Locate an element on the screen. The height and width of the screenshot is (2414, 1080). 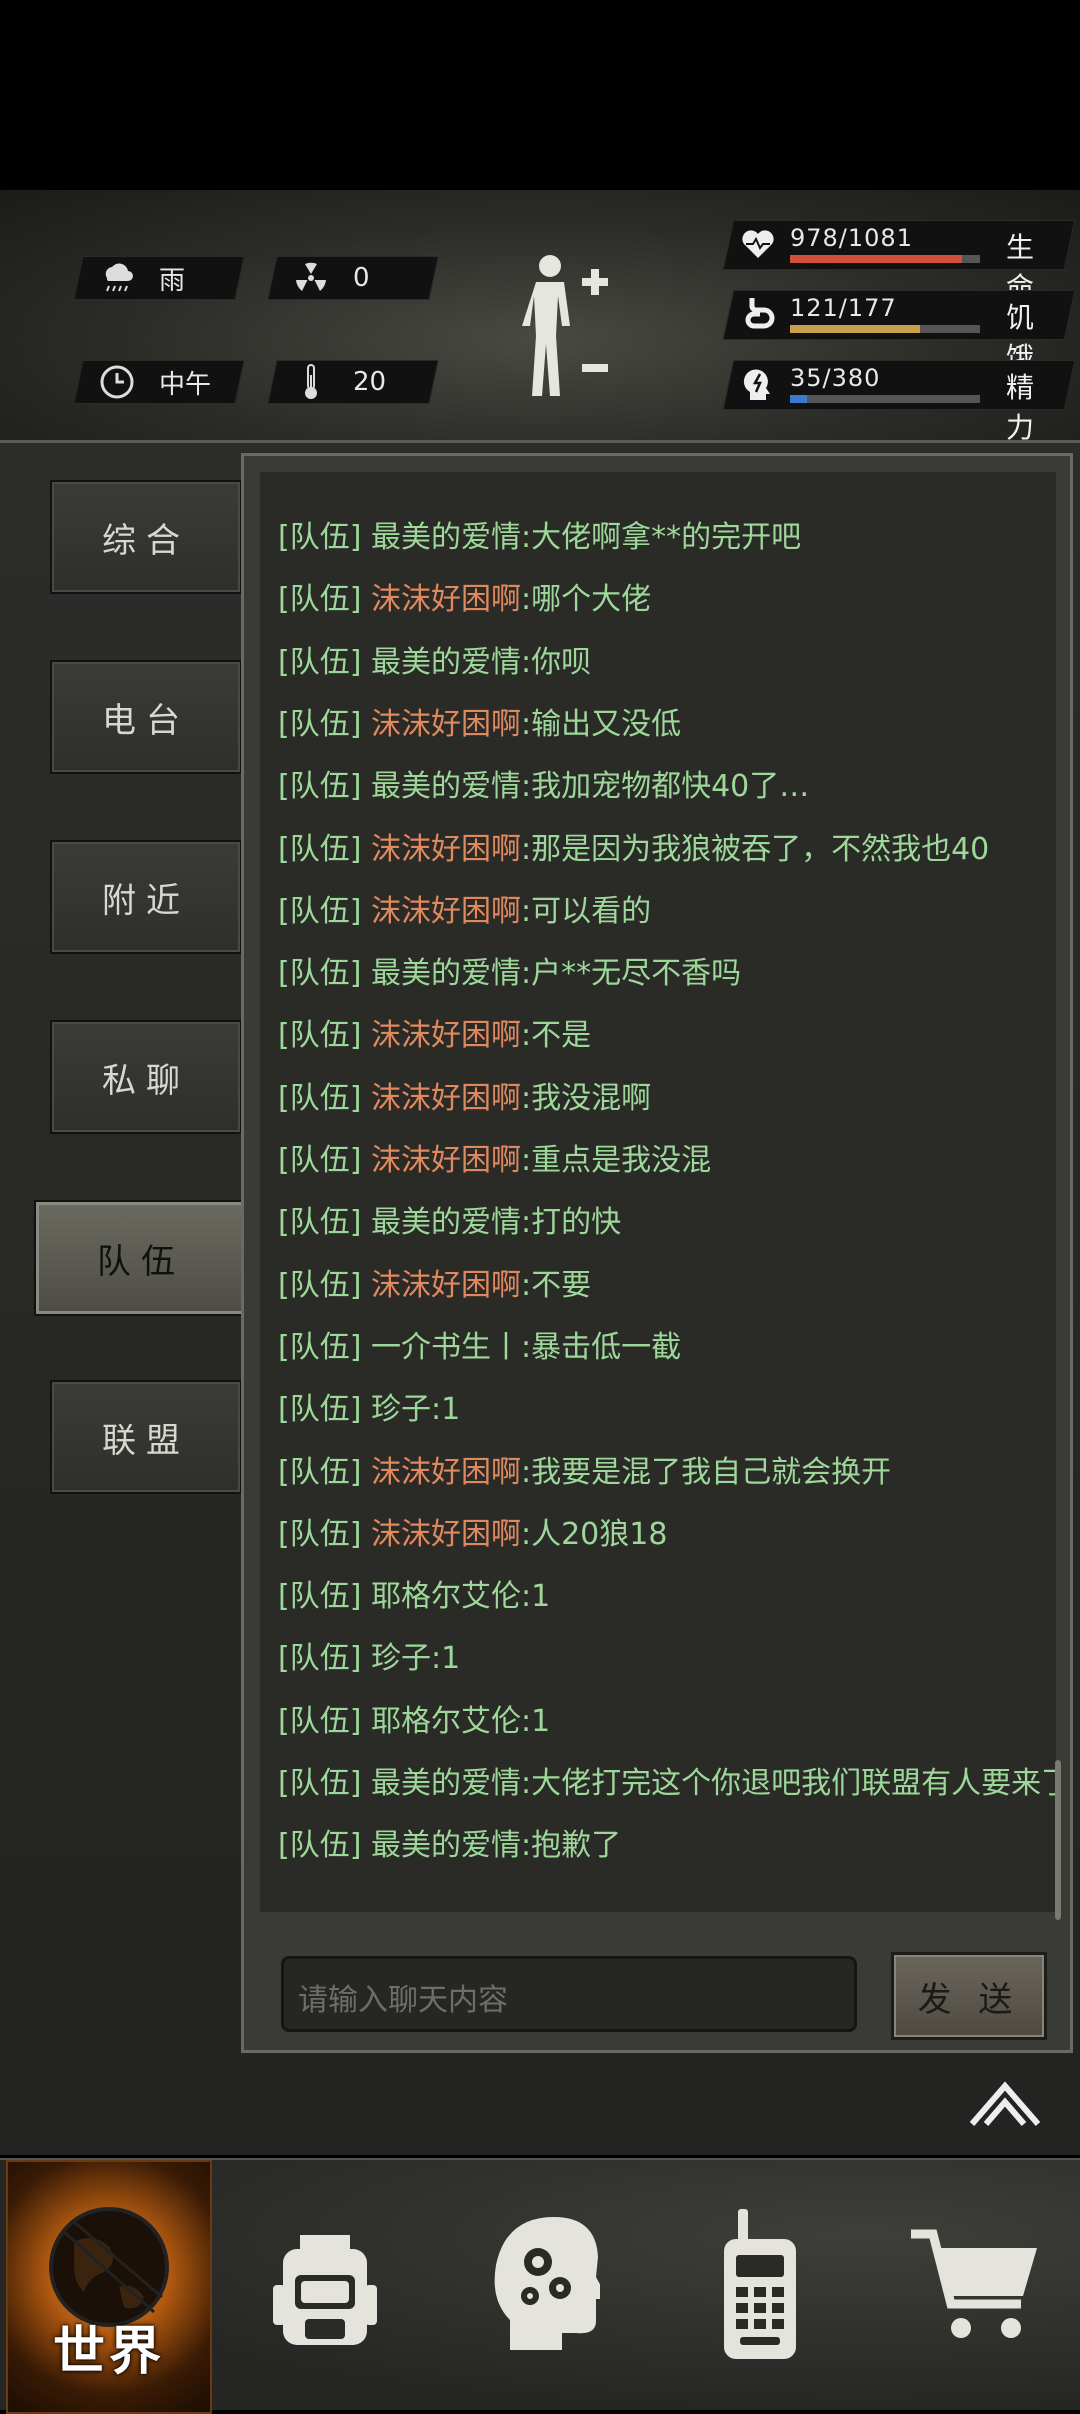
nav-world: 世界 is located at coordinates (109, 2287).